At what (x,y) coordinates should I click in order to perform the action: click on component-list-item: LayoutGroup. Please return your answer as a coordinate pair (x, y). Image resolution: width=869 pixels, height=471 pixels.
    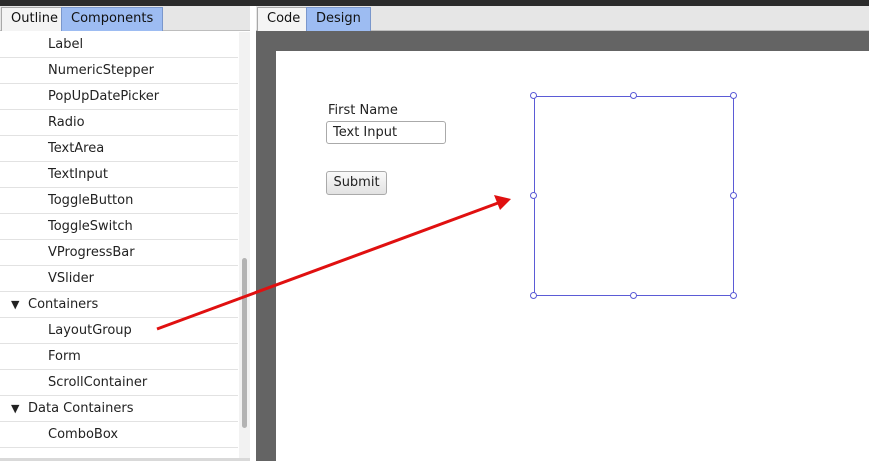
    Looking at the image, I should click on (119, 331).